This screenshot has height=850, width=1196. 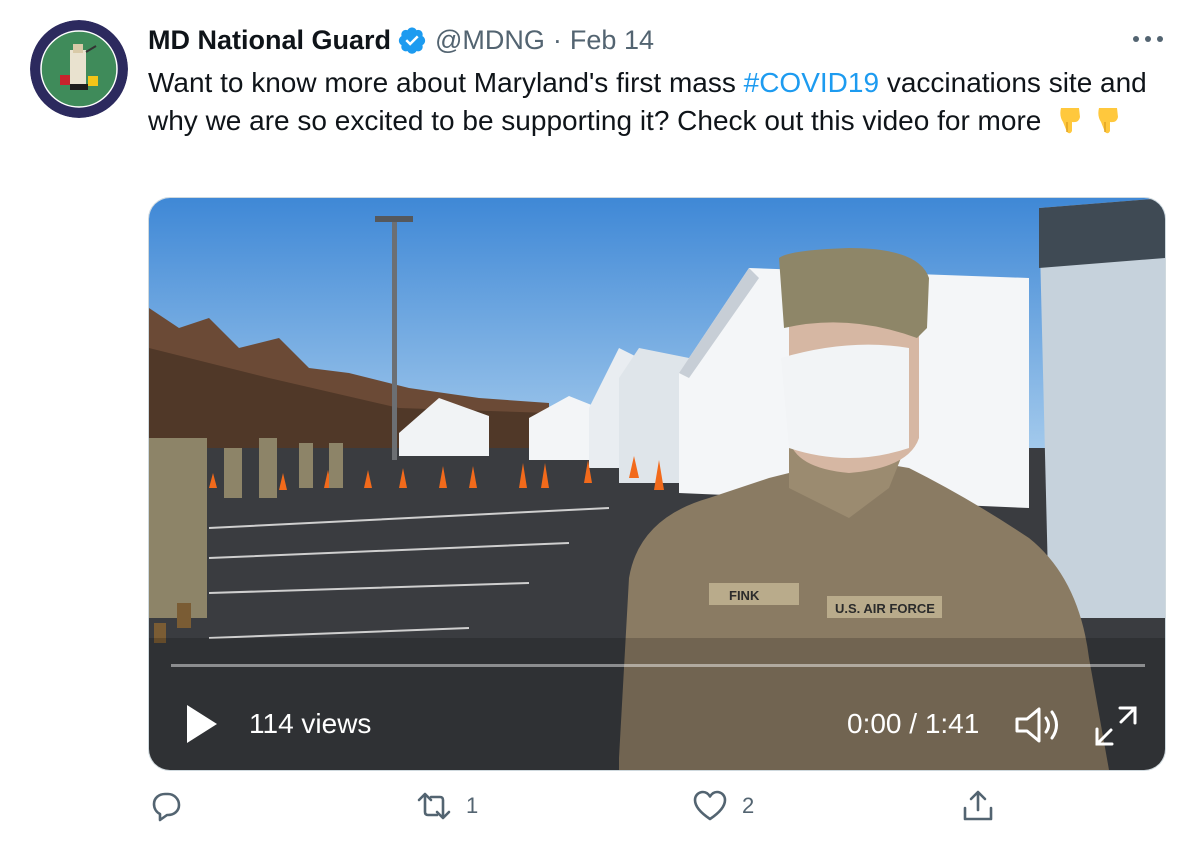 I want to click on tweet-date: Feb 14, so click(x=612, y=40).